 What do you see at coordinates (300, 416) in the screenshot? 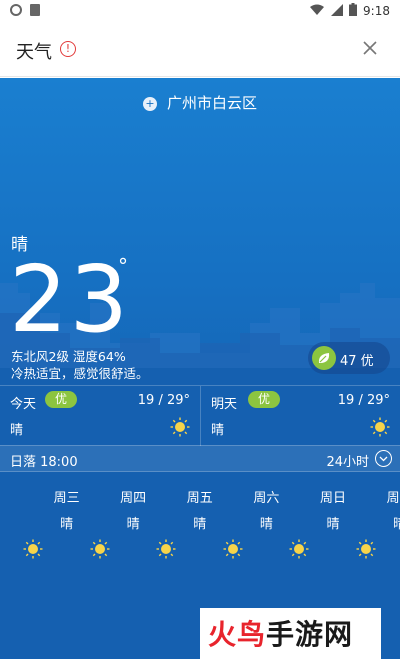
I see `tomorrow-card: 明天 优 19 / 29° 晴` at bounding box center [300, 416].